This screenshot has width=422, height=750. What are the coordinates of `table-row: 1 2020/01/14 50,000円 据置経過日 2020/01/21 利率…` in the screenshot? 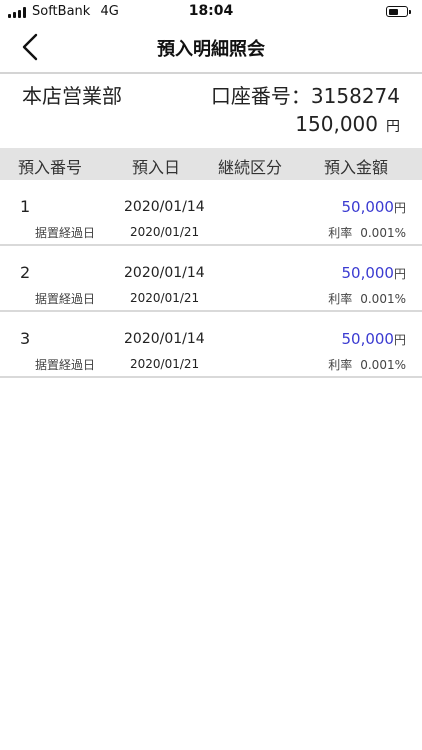 It's located at (211, 213).